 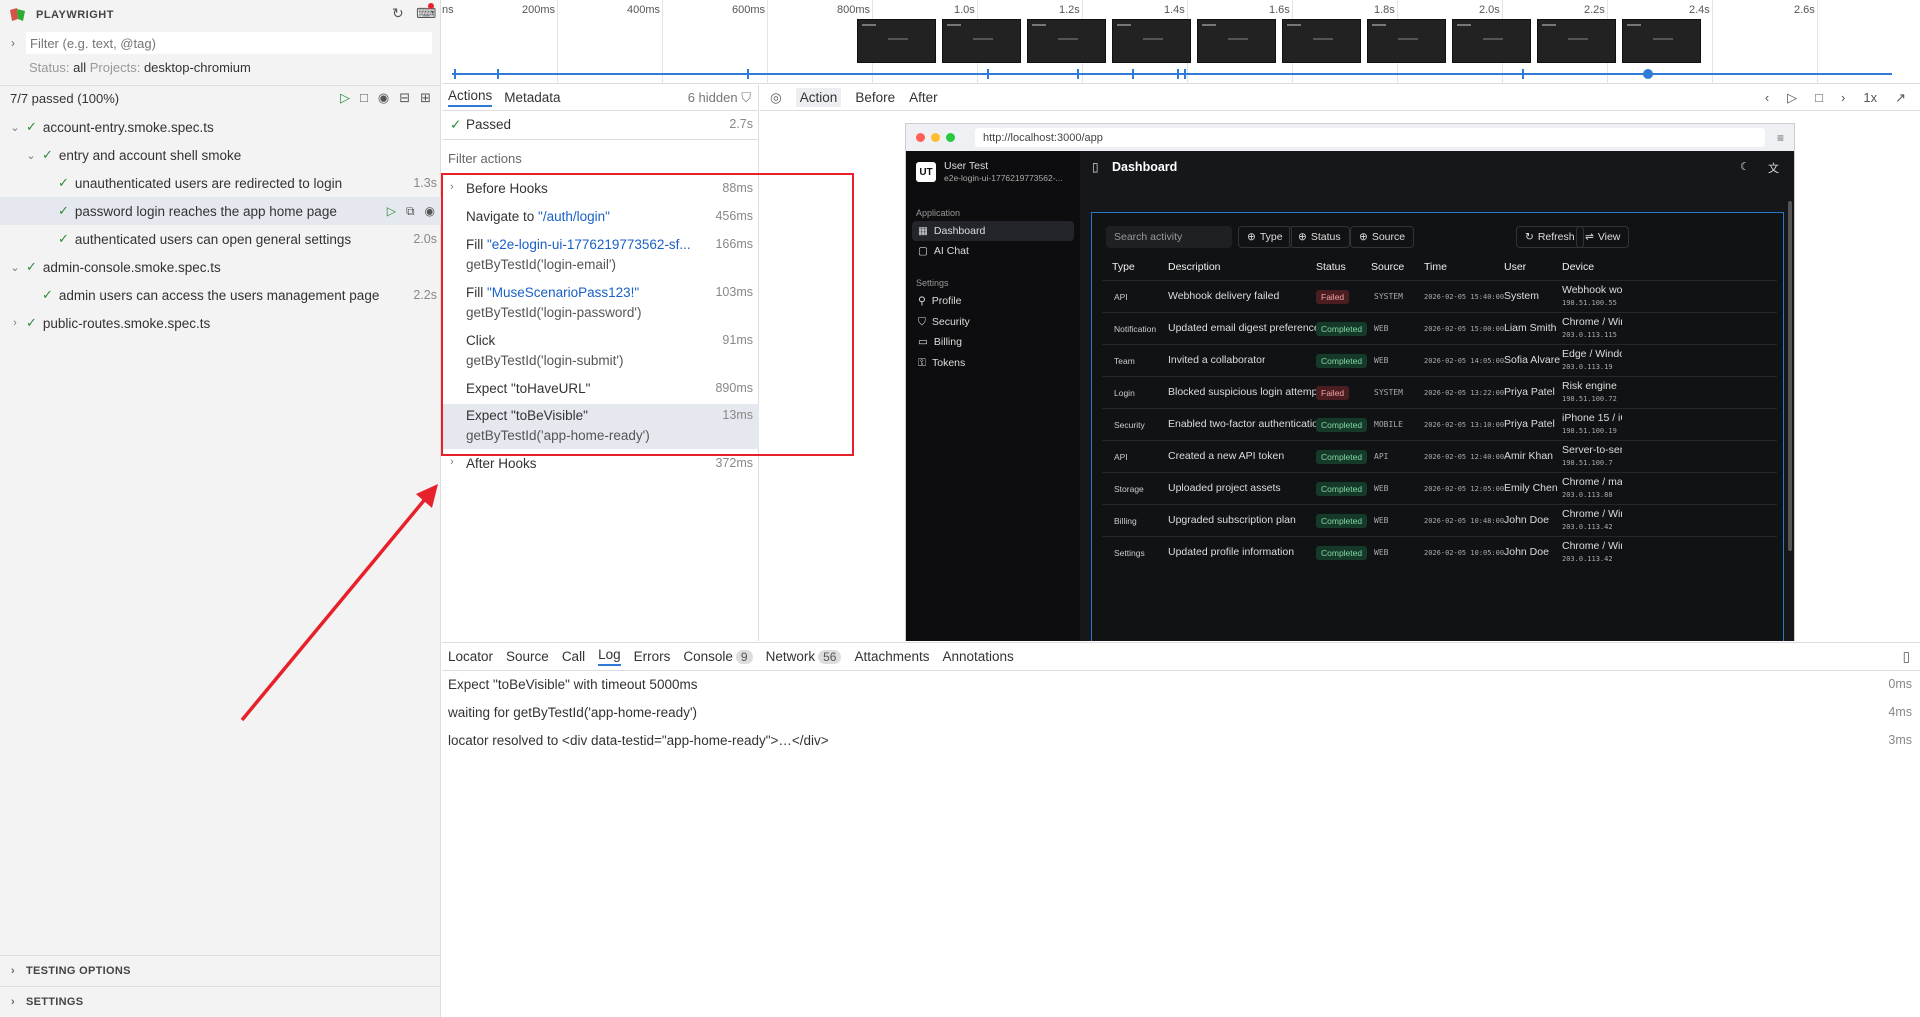 I want to click on tab-console: Console 9, so click(x=718, y=656).